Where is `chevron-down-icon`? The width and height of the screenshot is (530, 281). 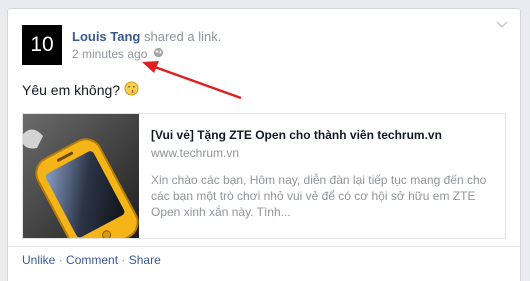 chevron-down-icon is located at coordinates (502, 26).